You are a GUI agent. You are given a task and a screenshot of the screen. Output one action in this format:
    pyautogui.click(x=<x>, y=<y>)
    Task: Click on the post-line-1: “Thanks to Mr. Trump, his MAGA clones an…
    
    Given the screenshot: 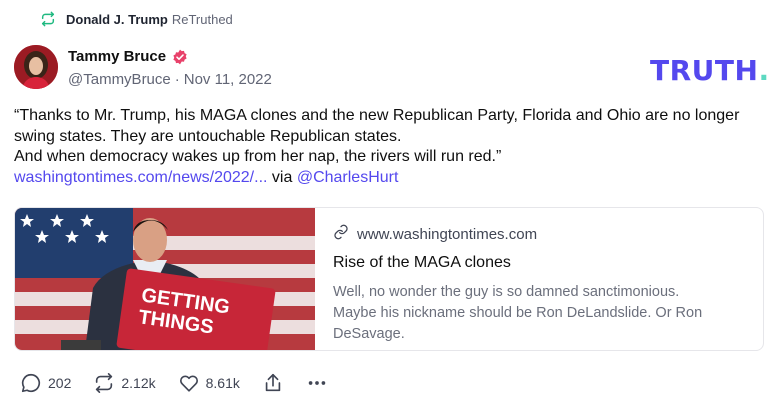 What is the action you would take?
    pyautogui.click(x=377, y=126)
    